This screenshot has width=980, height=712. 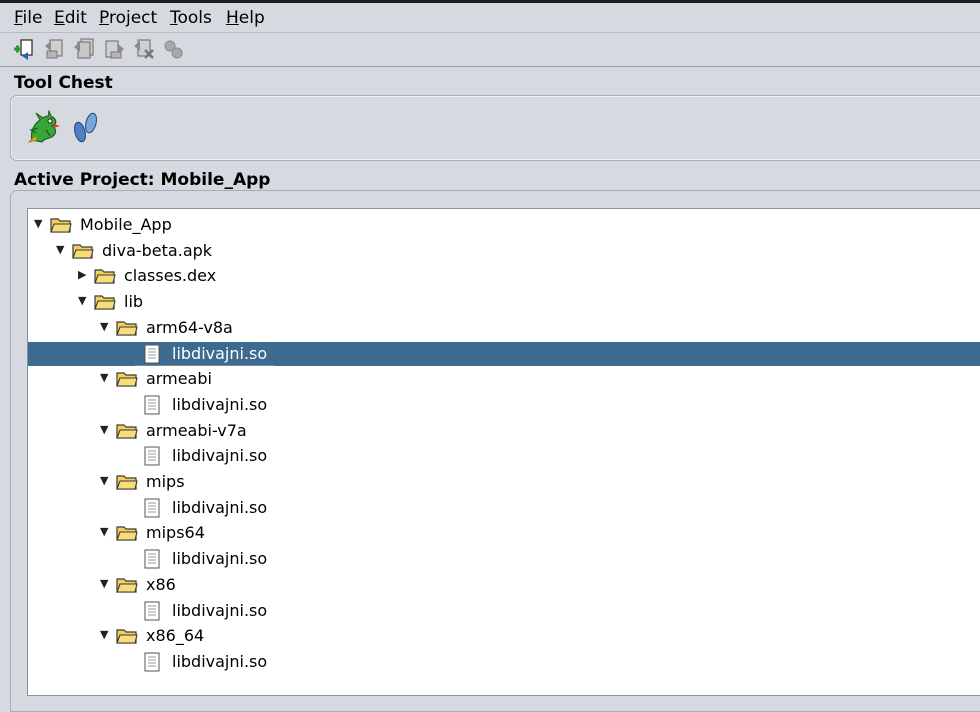 What do you see at coordinates (44, 128) in the screenshot?
I see `dragon-code-browser-icon` at bounding box center [44, 128].